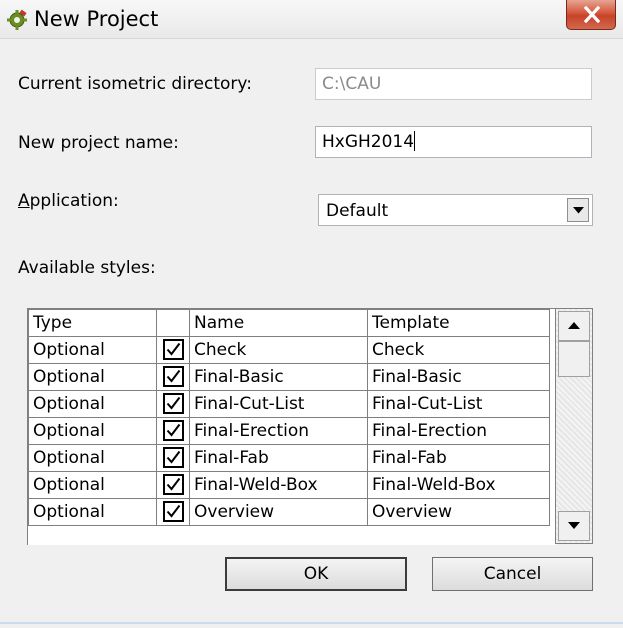 The height and width of the screenshot is (628, 623). Describe the element at coordinates (415, 141) in the screenshot. I see `text-caret` at that location.